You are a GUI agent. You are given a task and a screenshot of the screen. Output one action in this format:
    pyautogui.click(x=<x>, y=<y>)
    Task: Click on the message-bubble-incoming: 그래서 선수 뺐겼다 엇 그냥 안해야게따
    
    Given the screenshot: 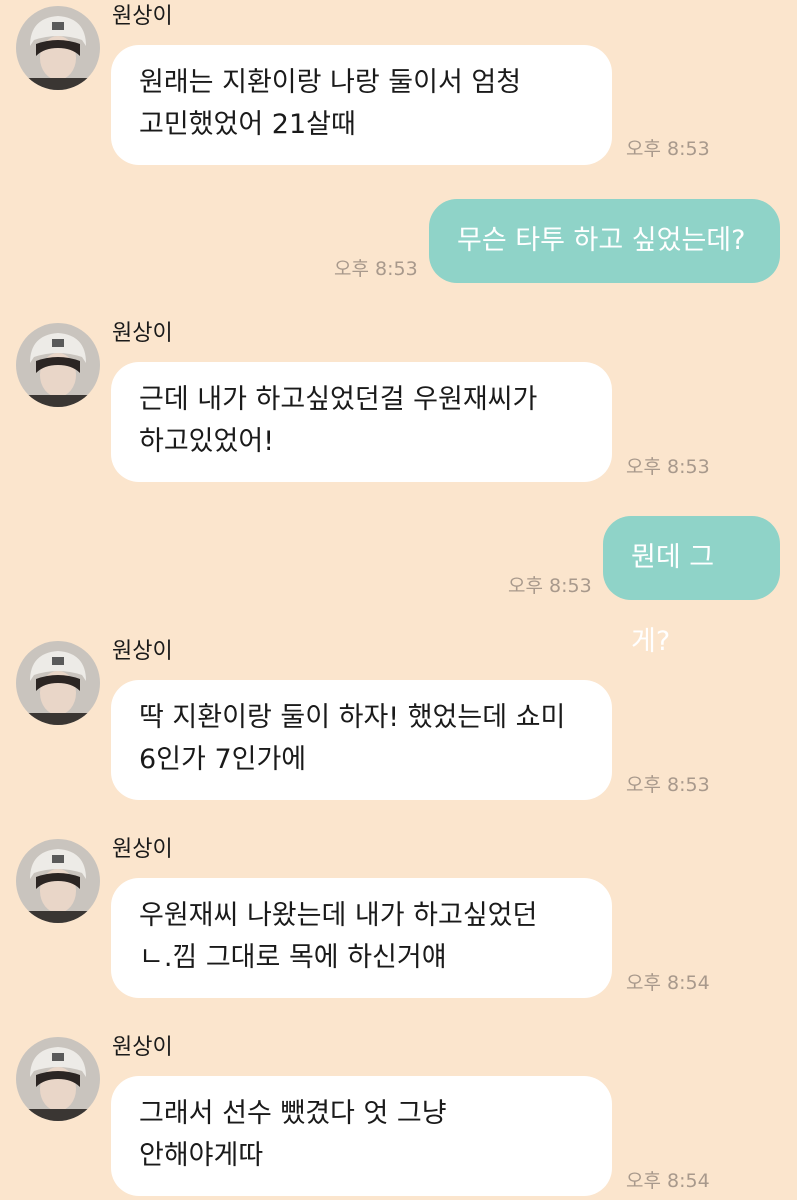 What is the action you would take?
    pyautogui.click(x=361, y=1136)
    